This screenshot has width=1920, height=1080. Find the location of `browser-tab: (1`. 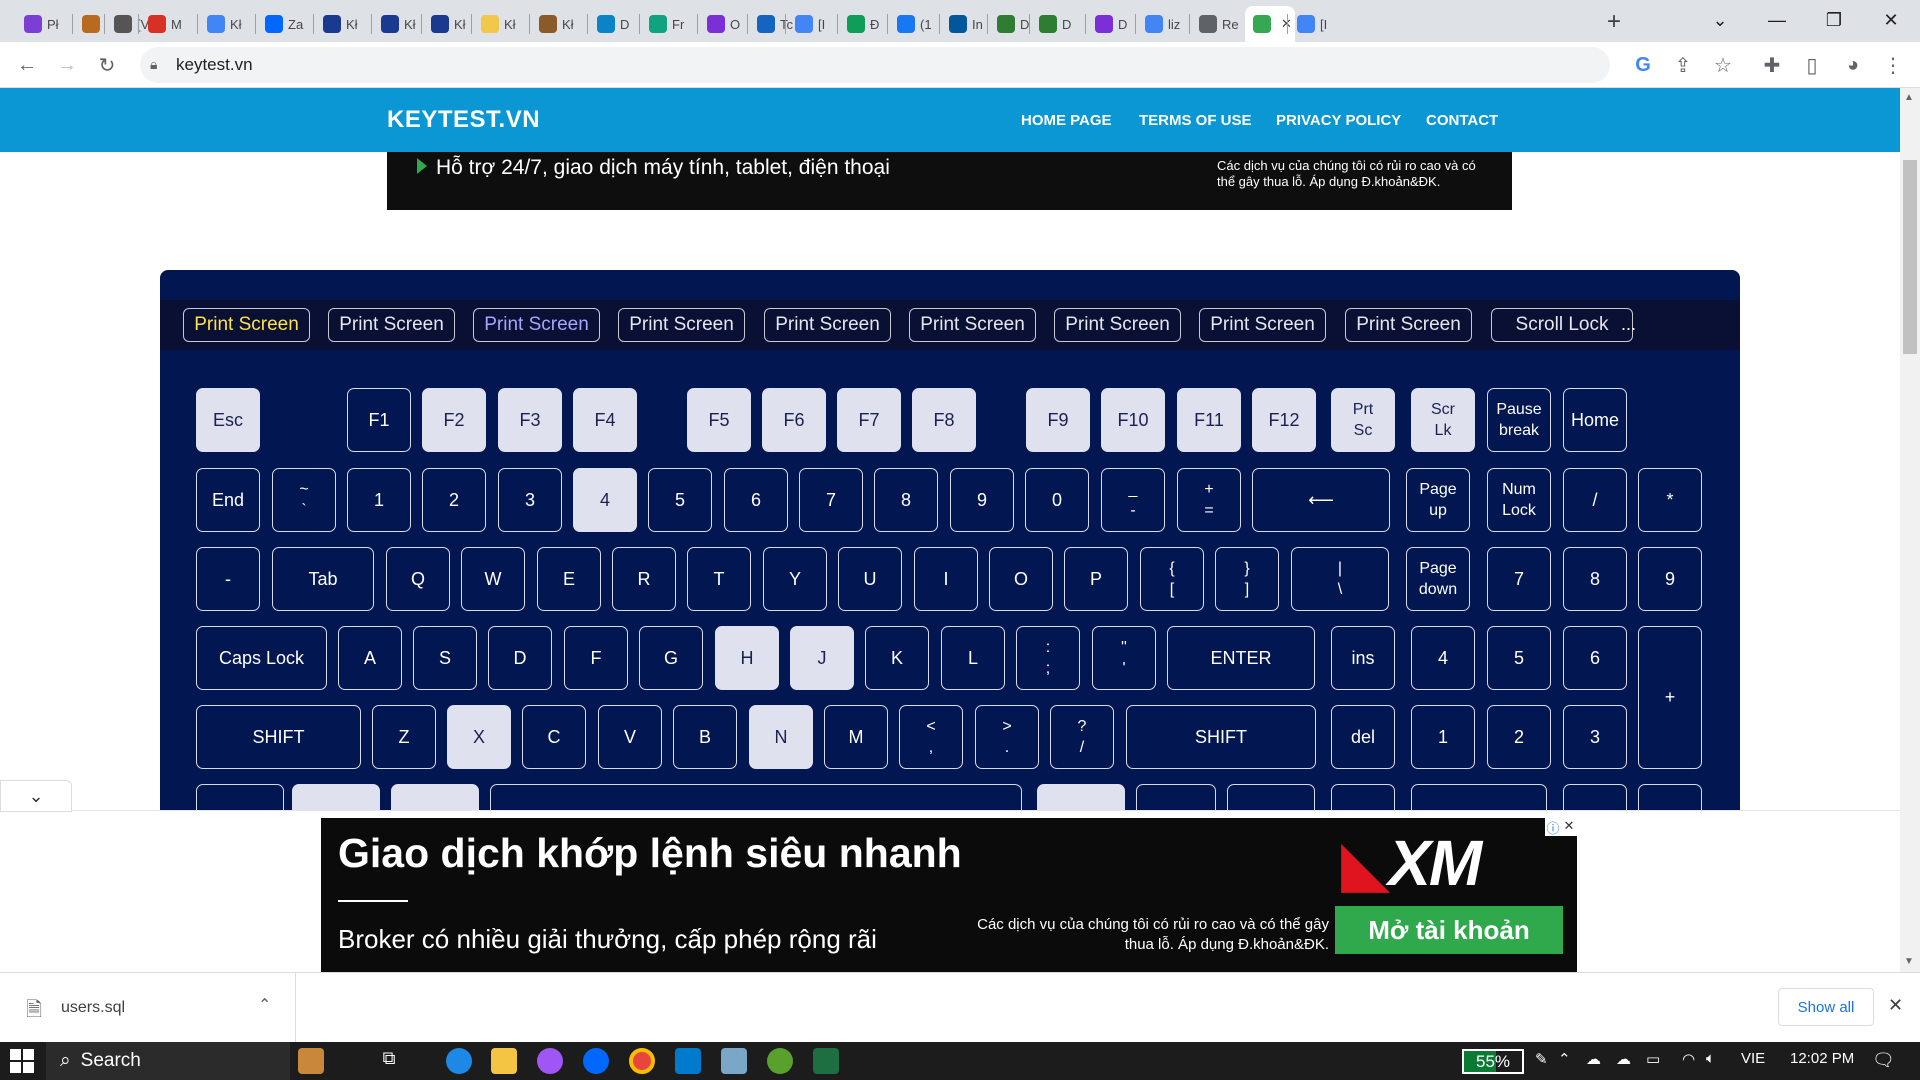

browser-tab: (1 is located at coordinates (915, 24).